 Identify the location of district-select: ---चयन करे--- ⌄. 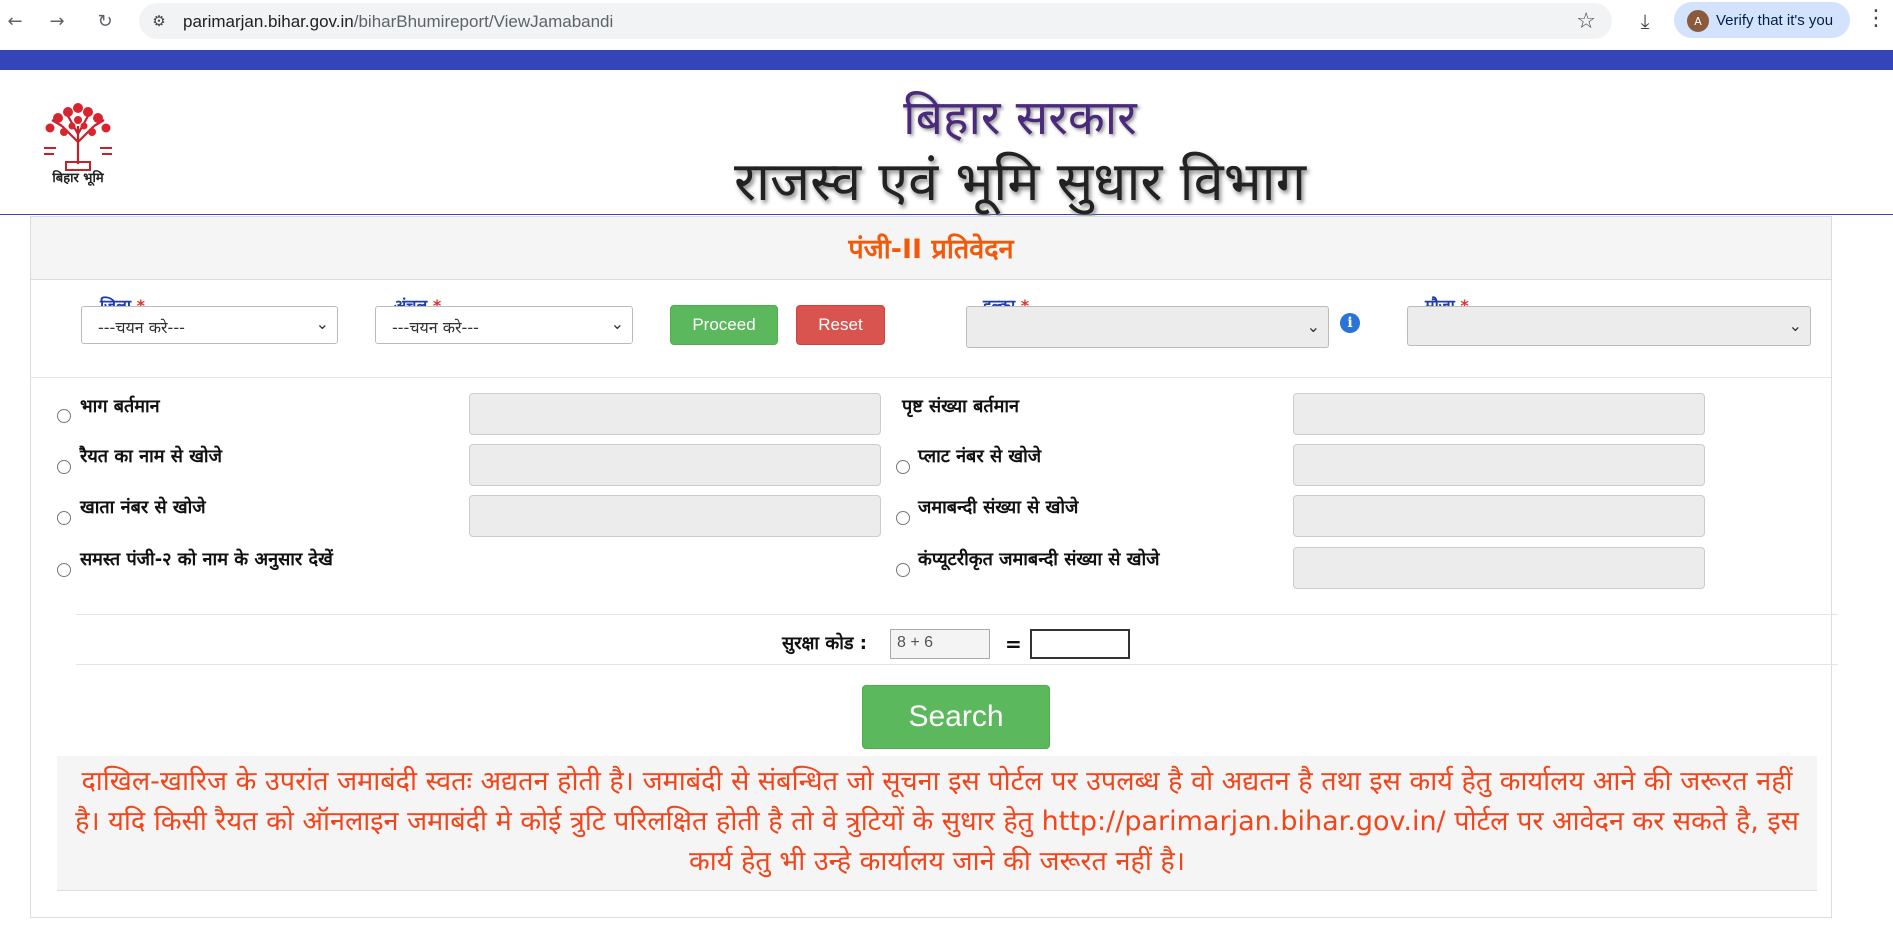
(209, 325).